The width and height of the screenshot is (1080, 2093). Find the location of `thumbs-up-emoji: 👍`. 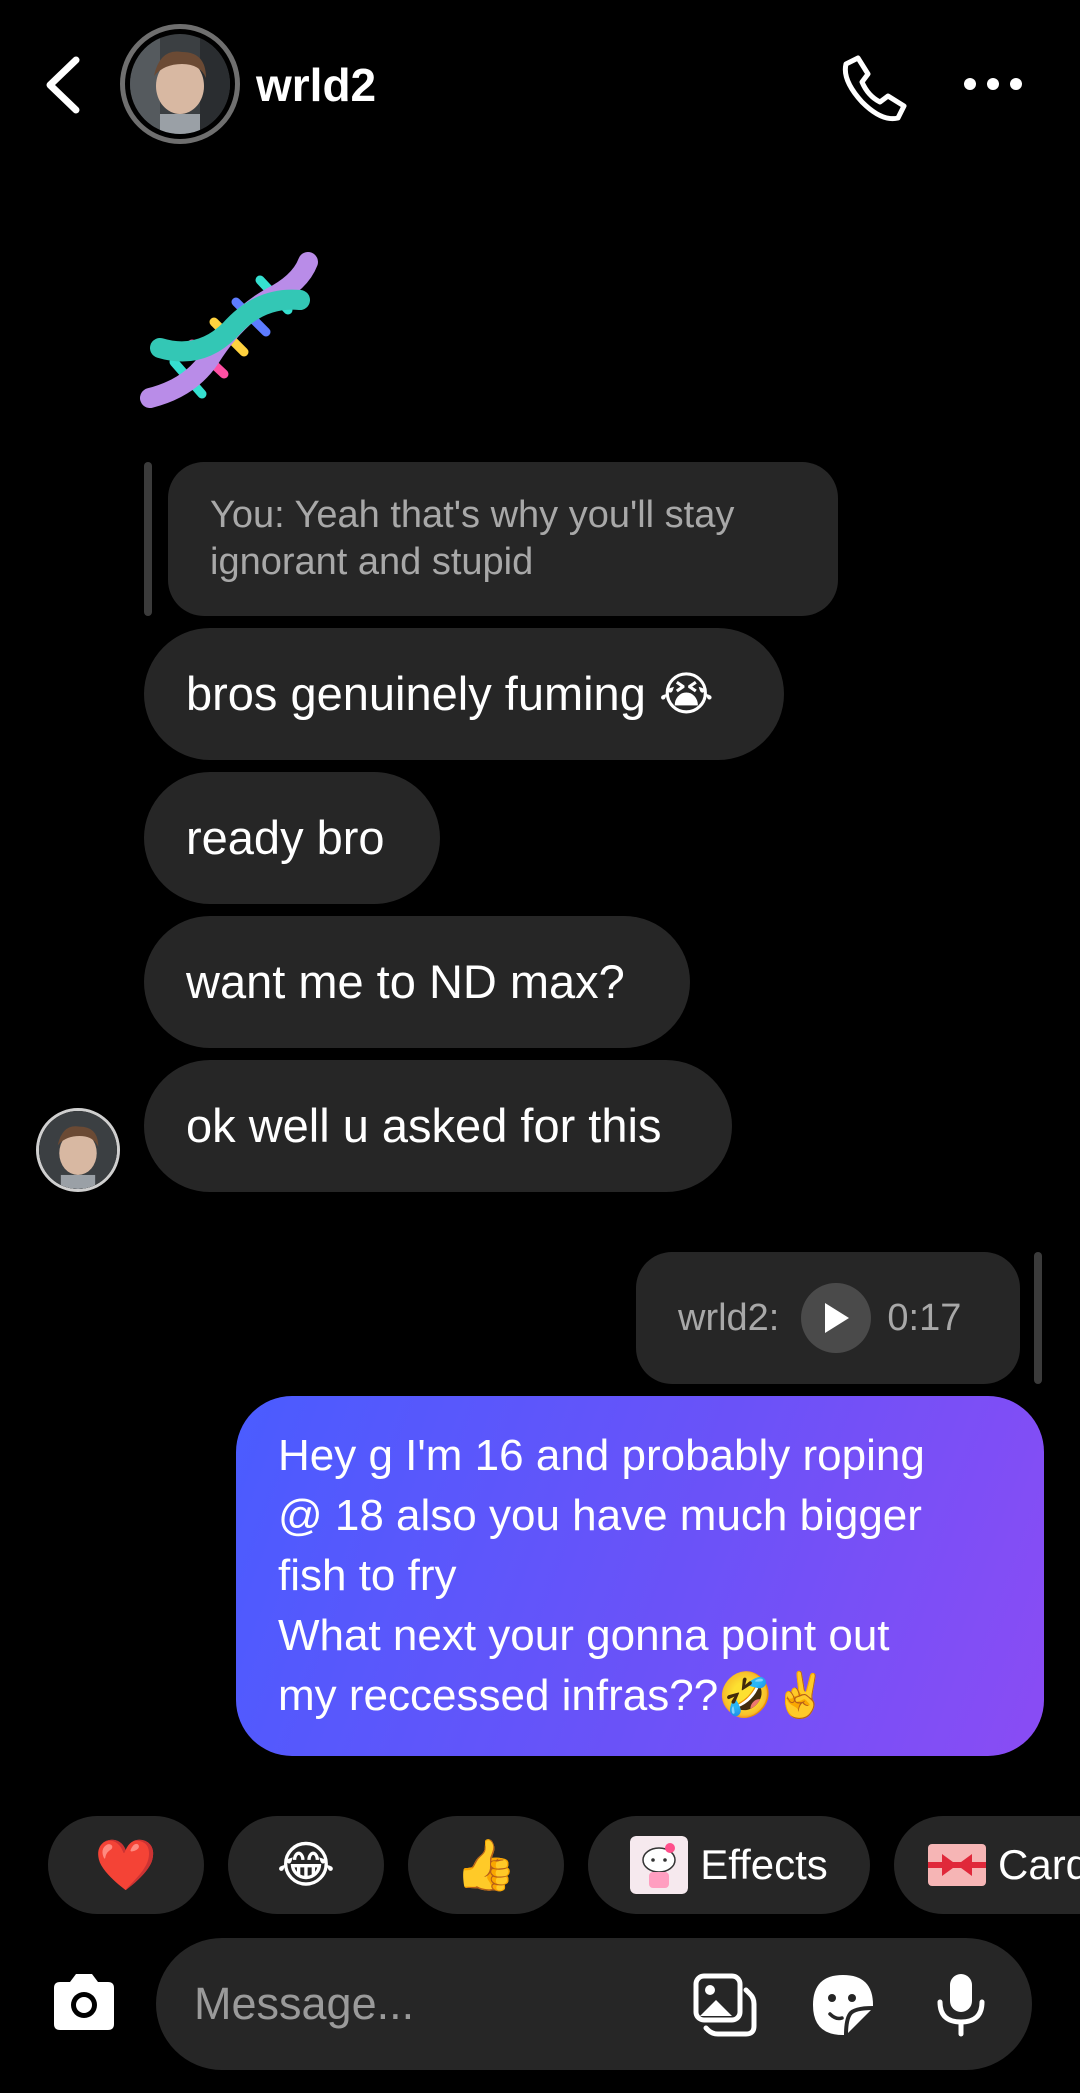

thumbs-up-emoji: 👍 is located at coordinates (486, 1865).